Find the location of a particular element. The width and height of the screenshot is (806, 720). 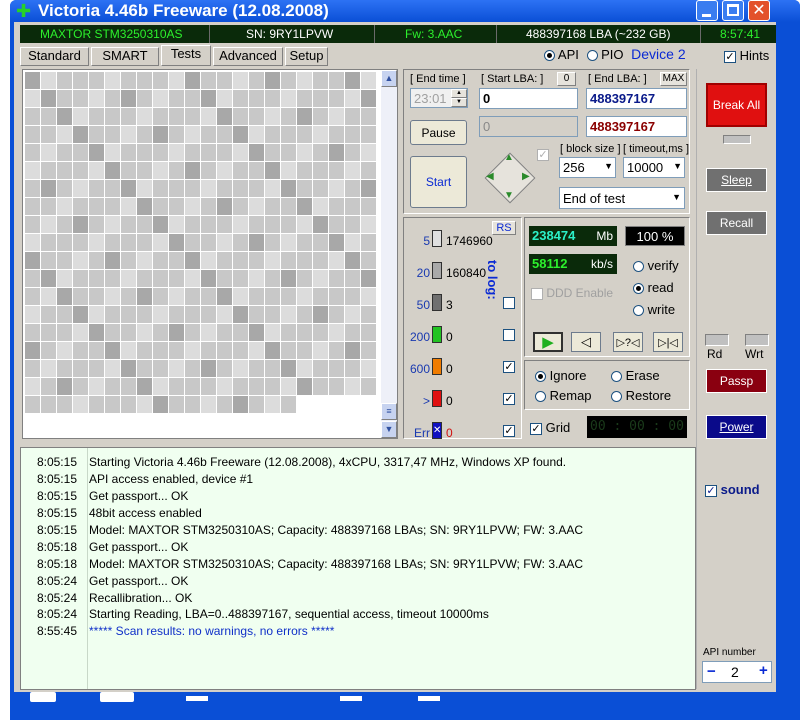

scroll-up-button: ▲ is located at coordinates (389, 78).